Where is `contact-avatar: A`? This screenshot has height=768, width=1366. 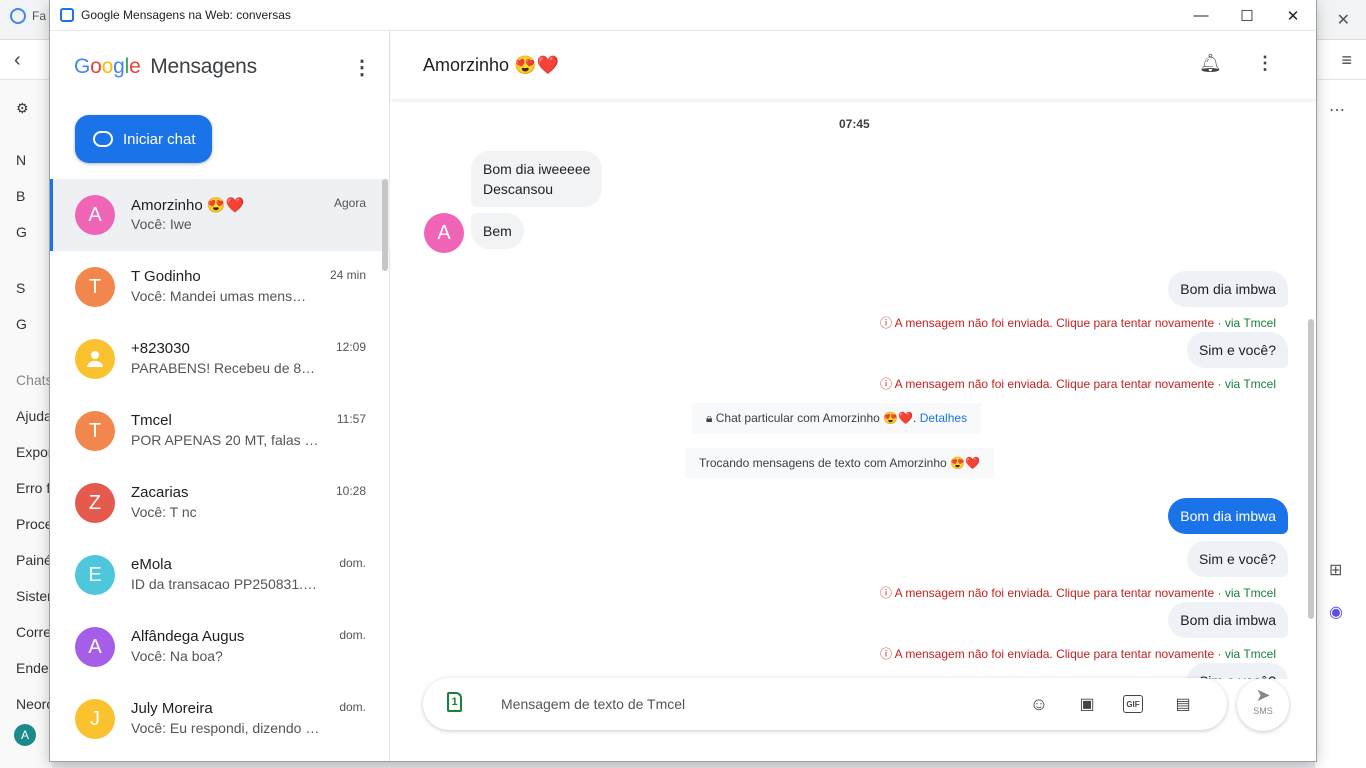
contact-avatar: A is located at coordinates (95, 647).